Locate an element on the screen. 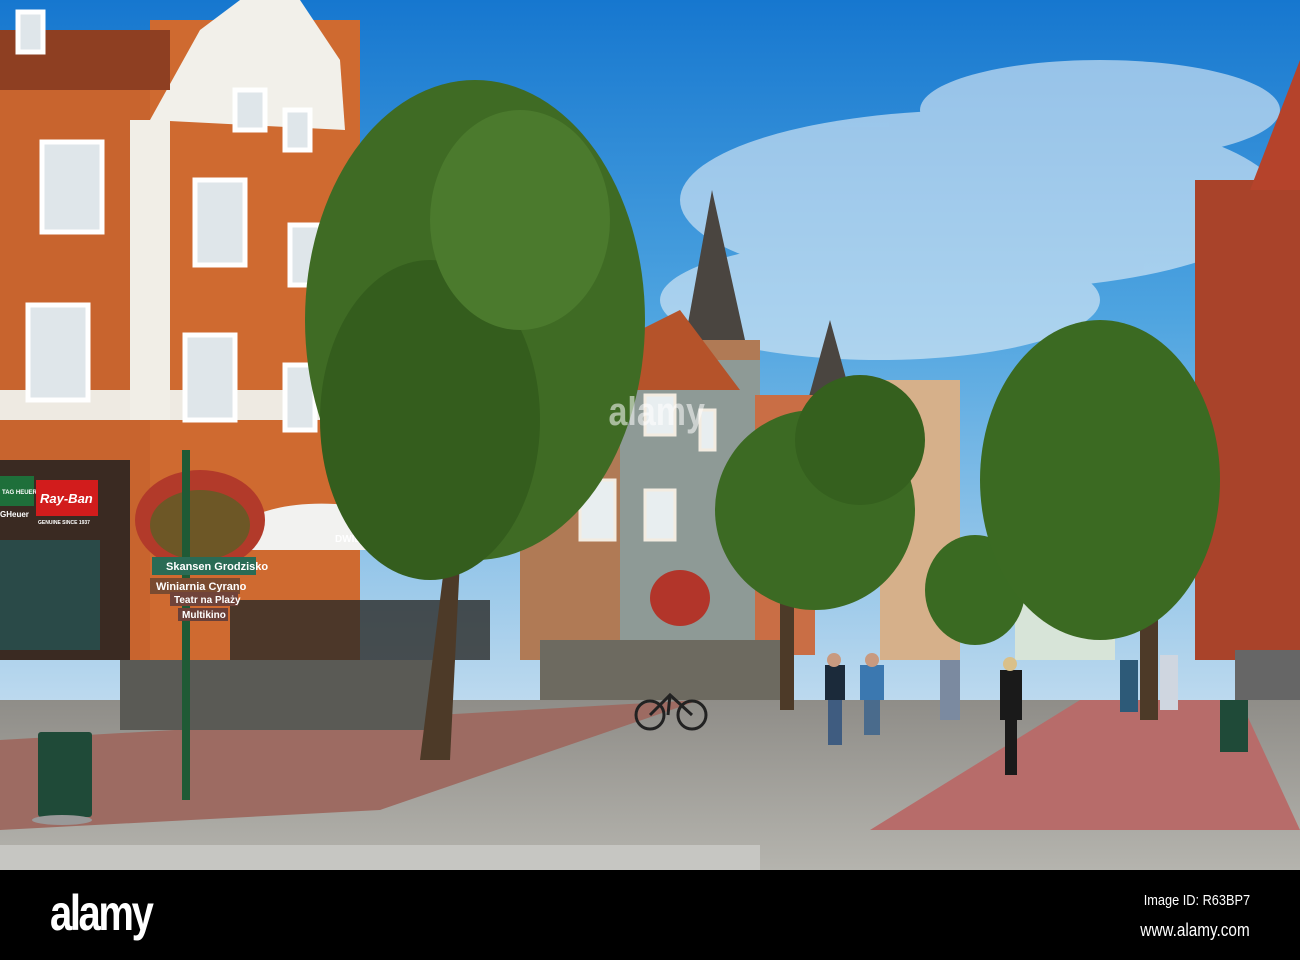  alamy-logo: alamy is located at coordinates (102, 913).